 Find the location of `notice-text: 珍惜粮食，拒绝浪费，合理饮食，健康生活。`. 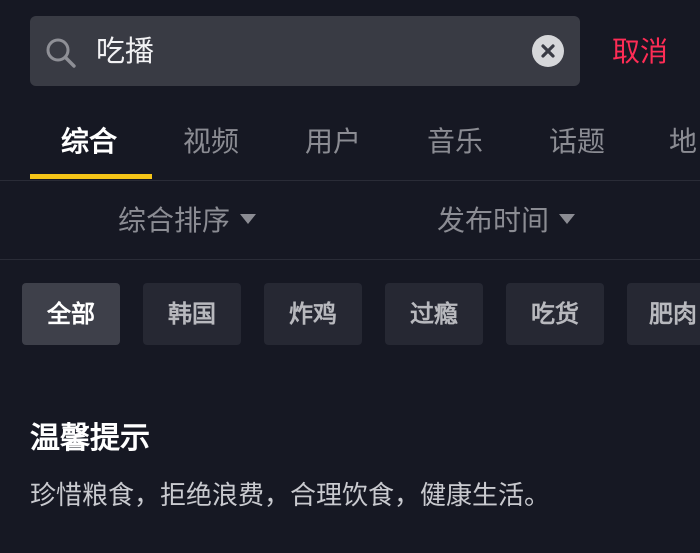

notice-text: 珍惜粮食，拒绝浪费，合理饮食，健康生活。 is located at coordinates (290, 496).